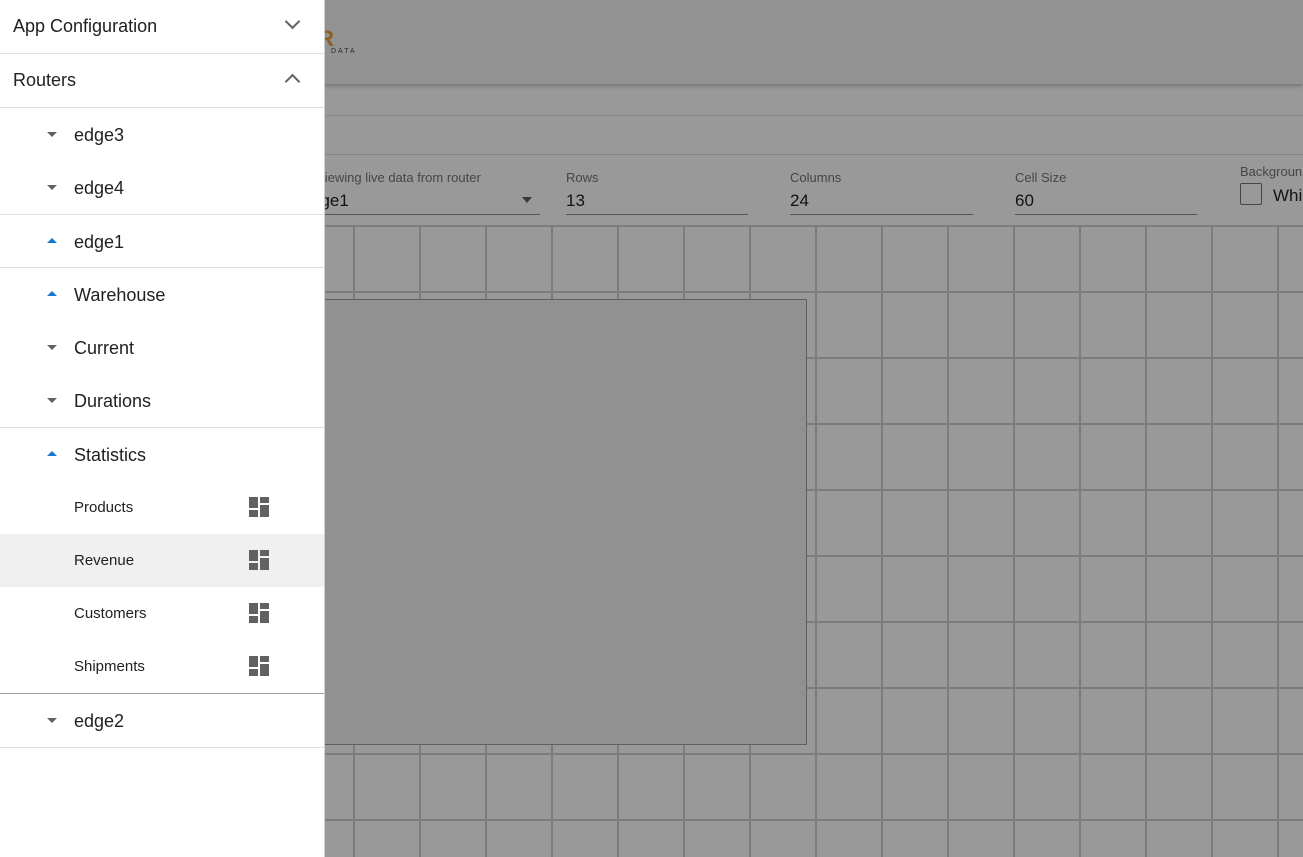 The width and height of the screenshot is (1303, 857). Describe the element at coordinates (162, 454) in the screenshot. I see `tree-item-statistics: Statistics` at that location.